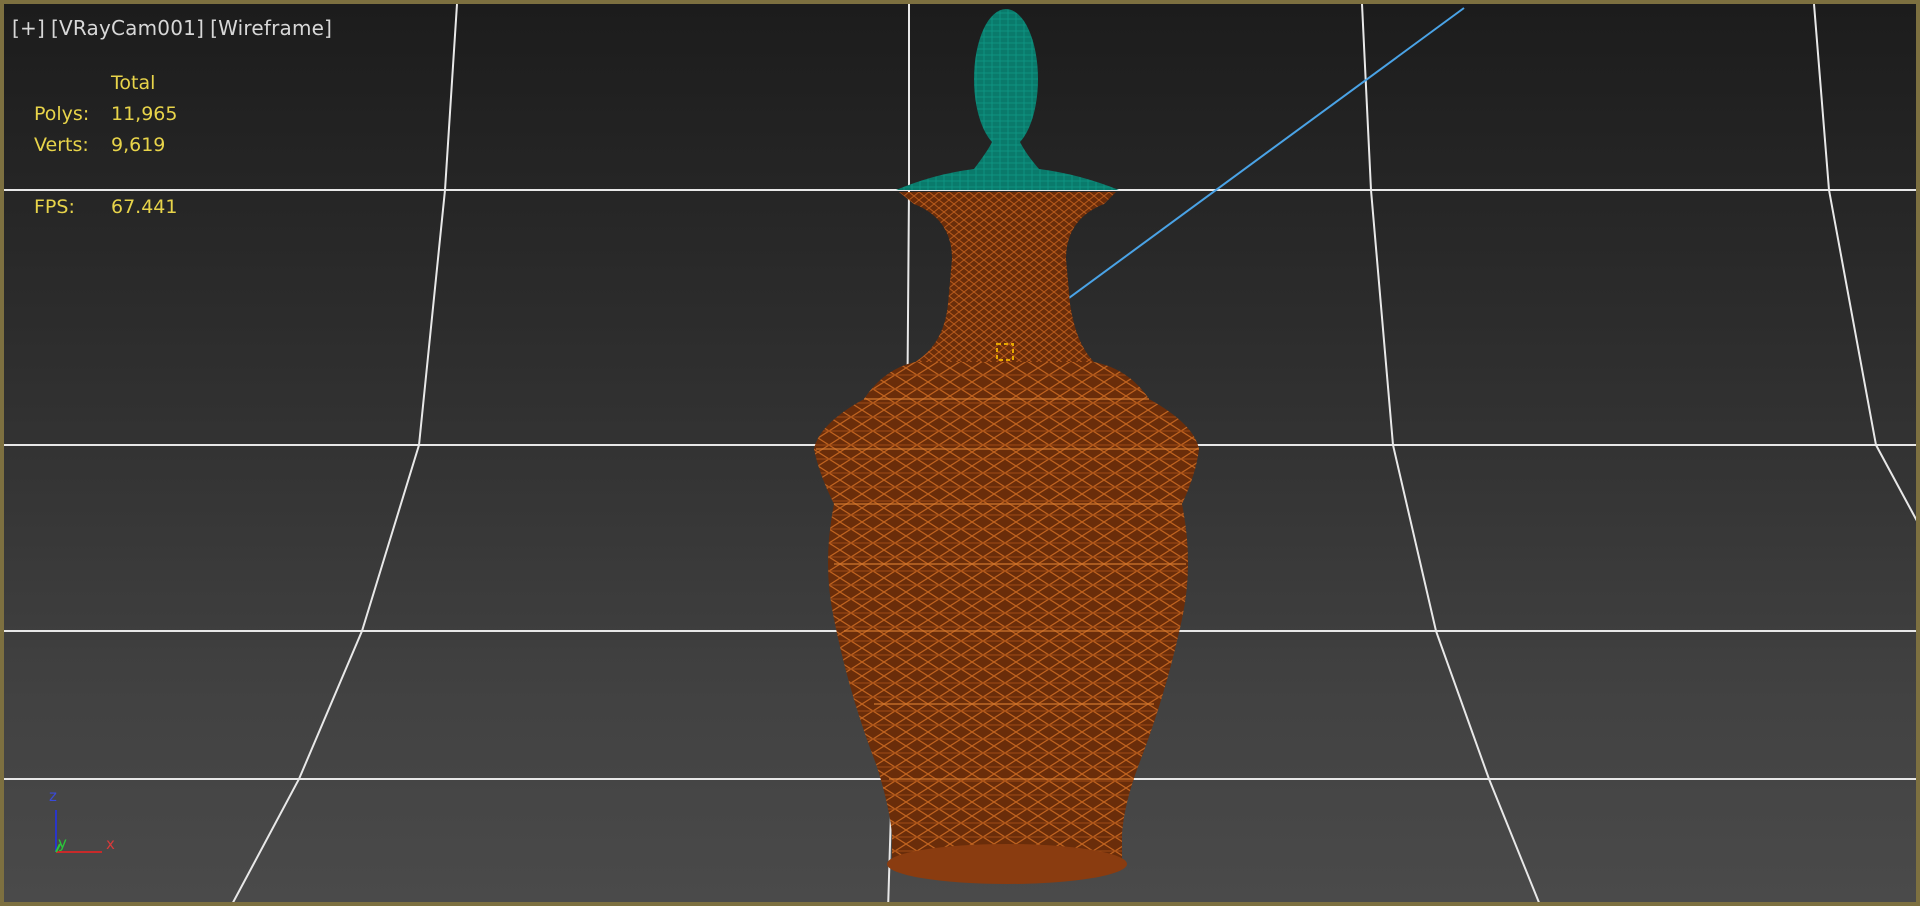  I want to click on vase-foot, so click(1007, 864).